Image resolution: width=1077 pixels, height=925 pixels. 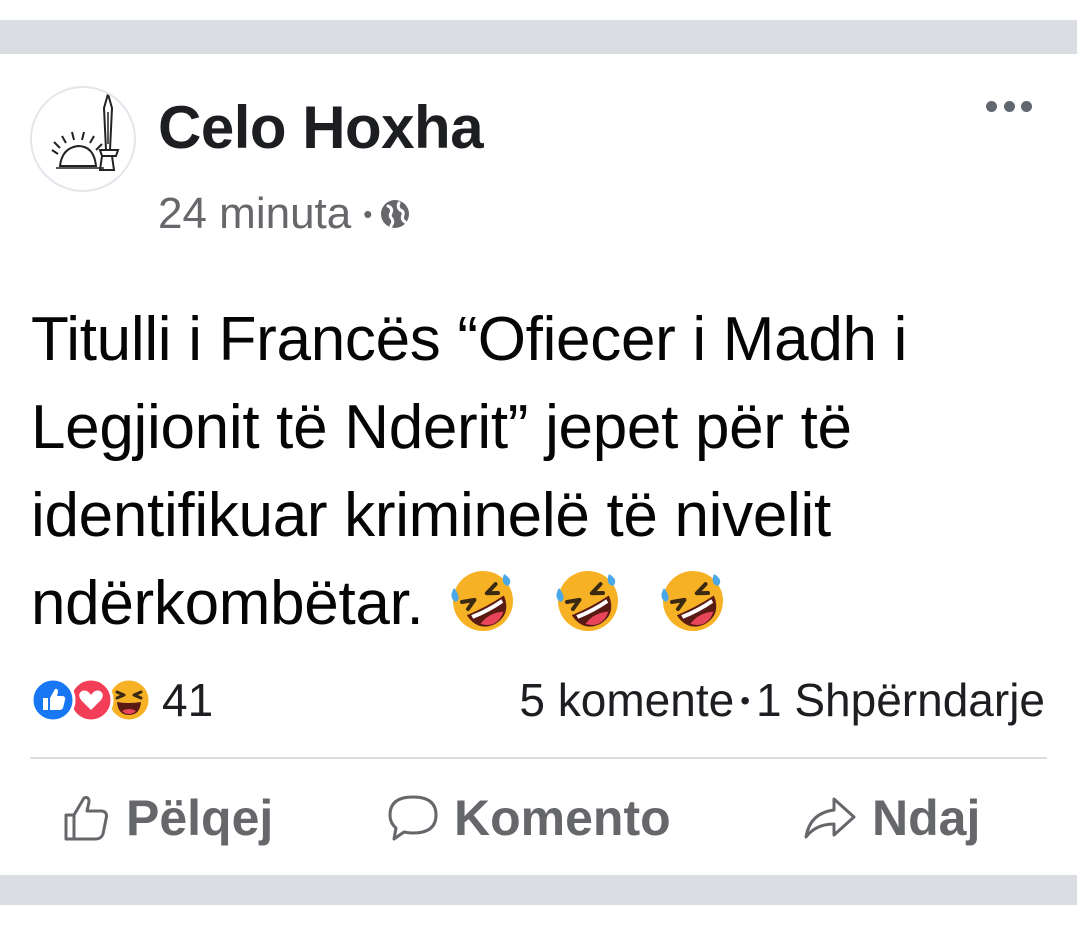 I want to click on comments-count: 5 komente, so click(x=626, y=700).